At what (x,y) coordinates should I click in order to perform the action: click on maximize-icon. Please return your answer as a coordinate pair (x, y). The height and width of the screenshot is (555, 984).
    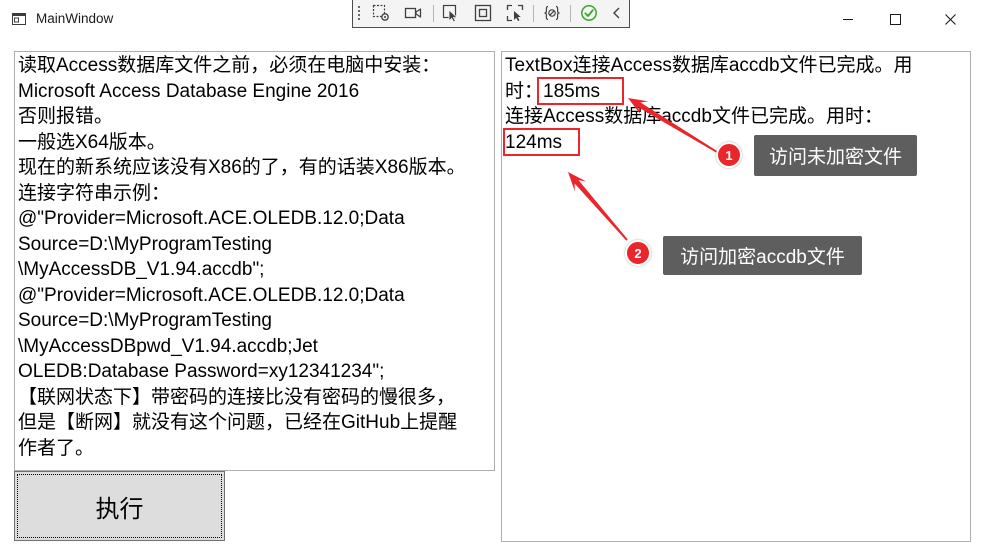
    Looking at the image, I should click on (895, 19).